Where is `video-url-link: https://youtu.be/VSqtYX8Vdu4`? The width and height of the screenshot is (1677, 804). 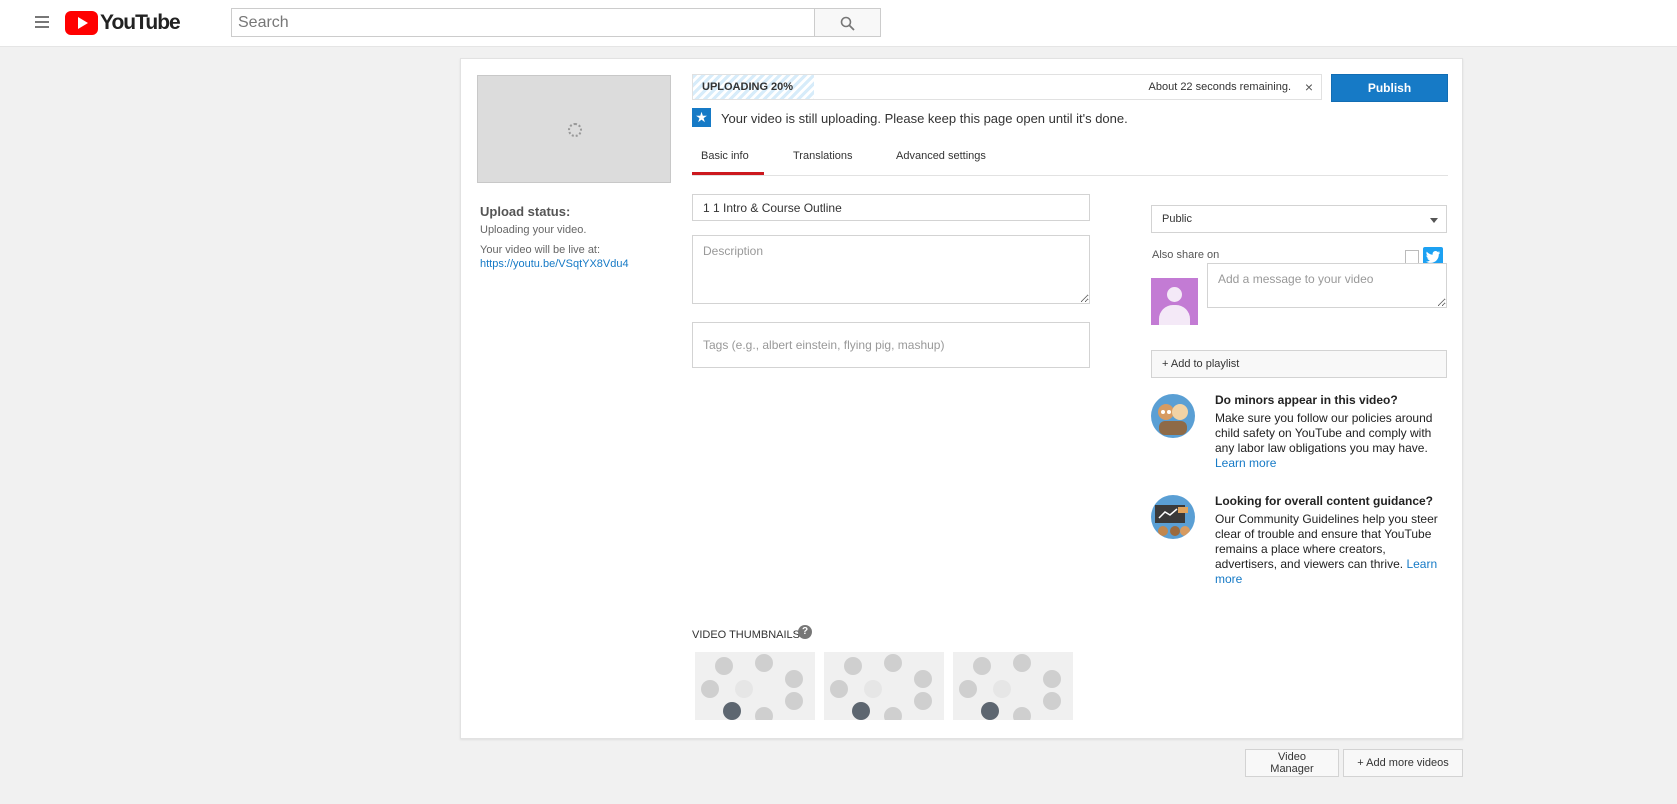
video-url-link: https://youtu.be/VSqtYX8Vdu4 is located at coordinates (554, 264).